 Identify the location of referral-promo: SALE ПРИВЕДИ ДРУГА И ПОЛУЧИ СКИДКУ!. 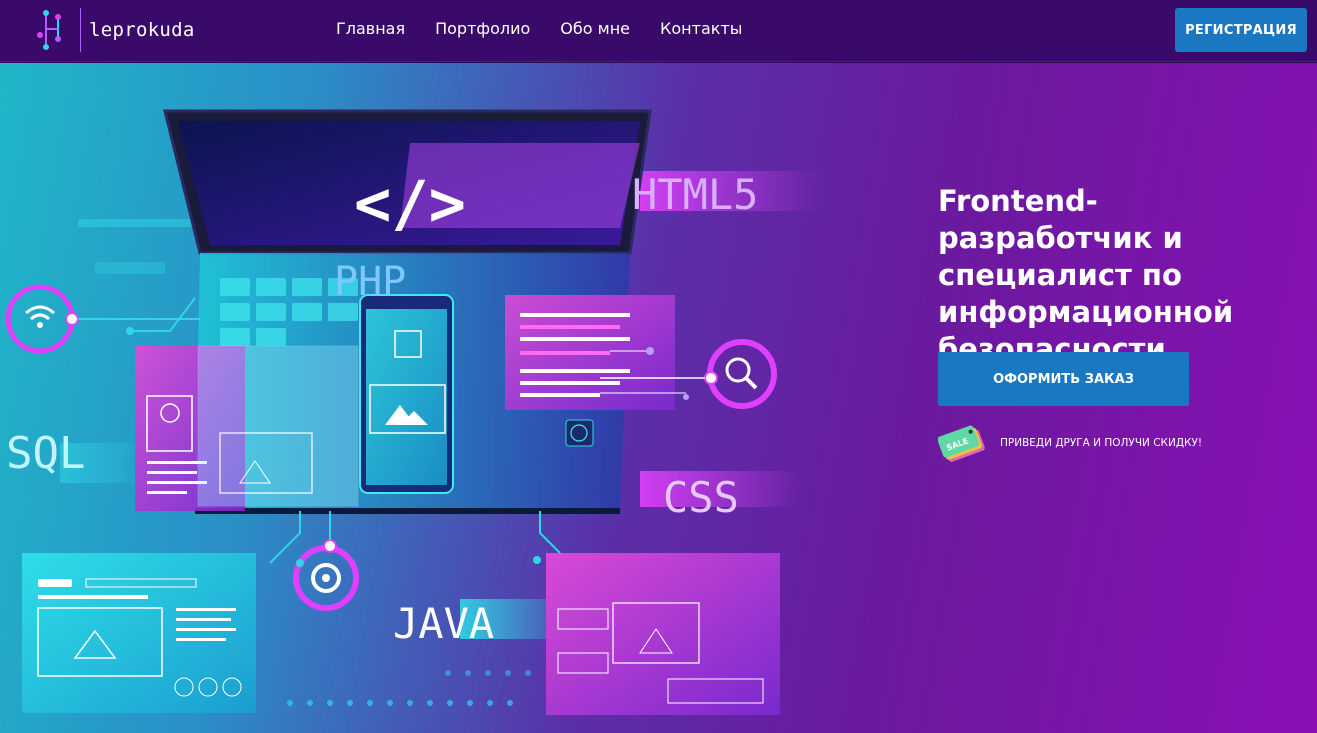
(1070, 443).